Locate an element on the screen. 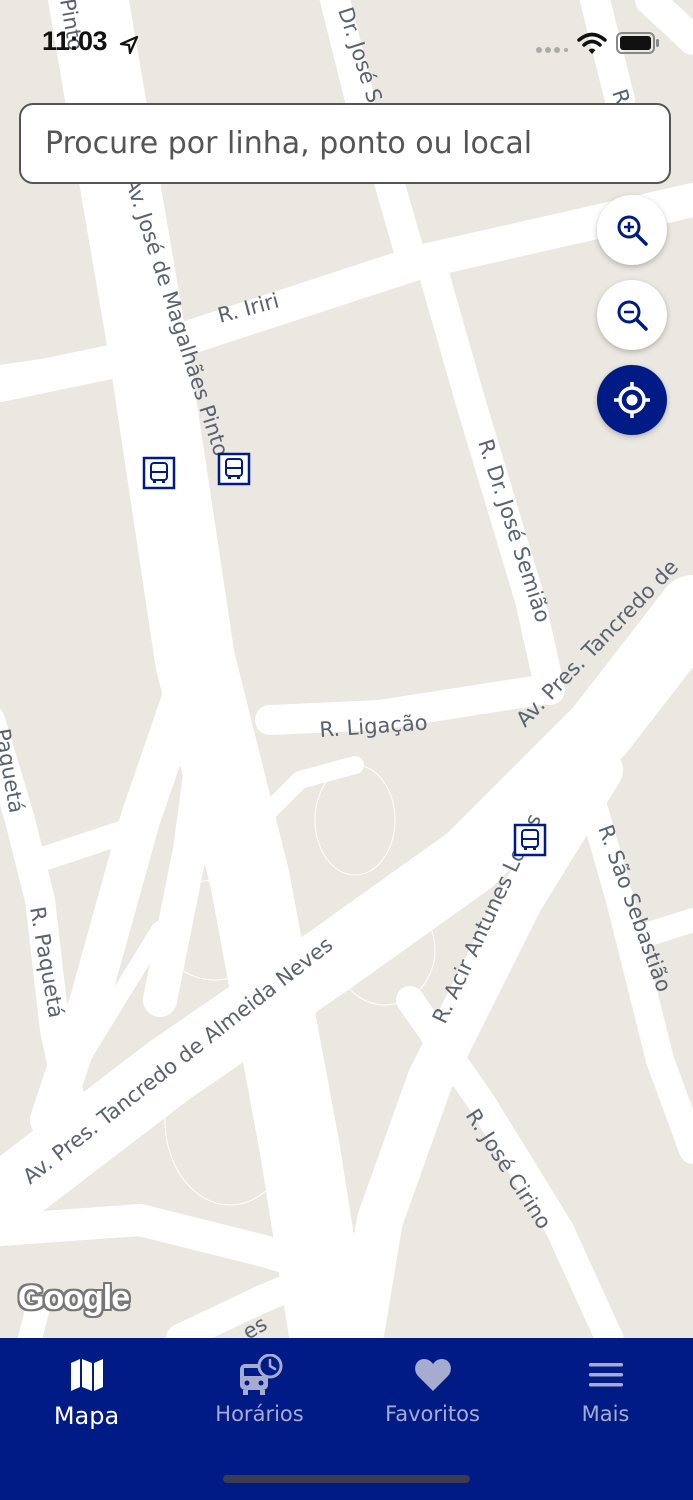 This screenshot has width=693, height=1500. zoom-in-button is located at coordinates (632, 230).